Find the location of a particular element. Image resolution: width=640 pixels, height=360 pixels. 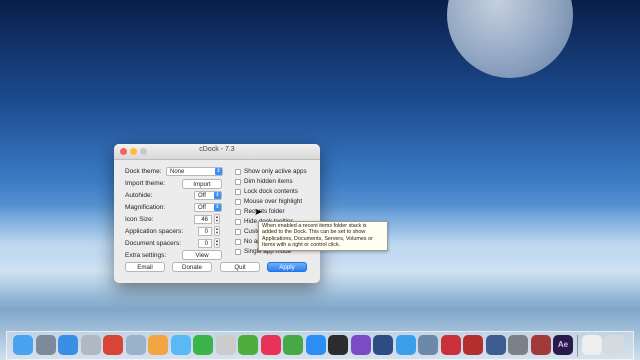

title-bar: cDock - 7.3 is located at coordinates (217, 152).